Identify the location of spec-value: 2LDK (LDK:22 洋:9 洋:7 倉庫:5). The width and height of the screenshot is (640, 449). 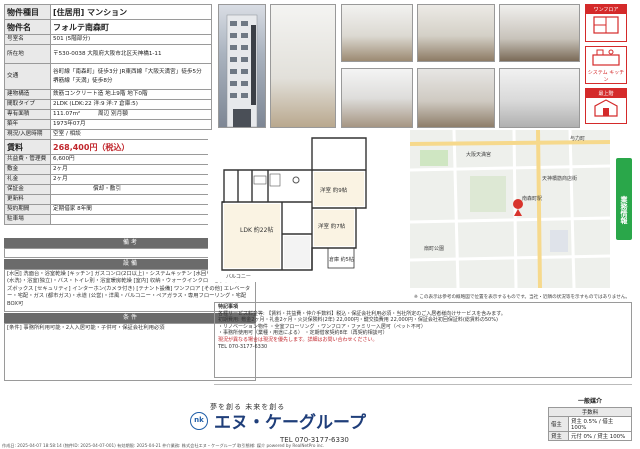
(131, 104).